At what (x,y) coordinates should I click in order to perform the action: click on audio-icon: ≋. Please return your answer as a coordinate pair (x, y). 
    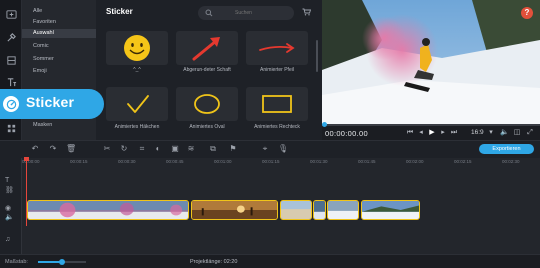
    Looking at the image, I should click on (191, 149).